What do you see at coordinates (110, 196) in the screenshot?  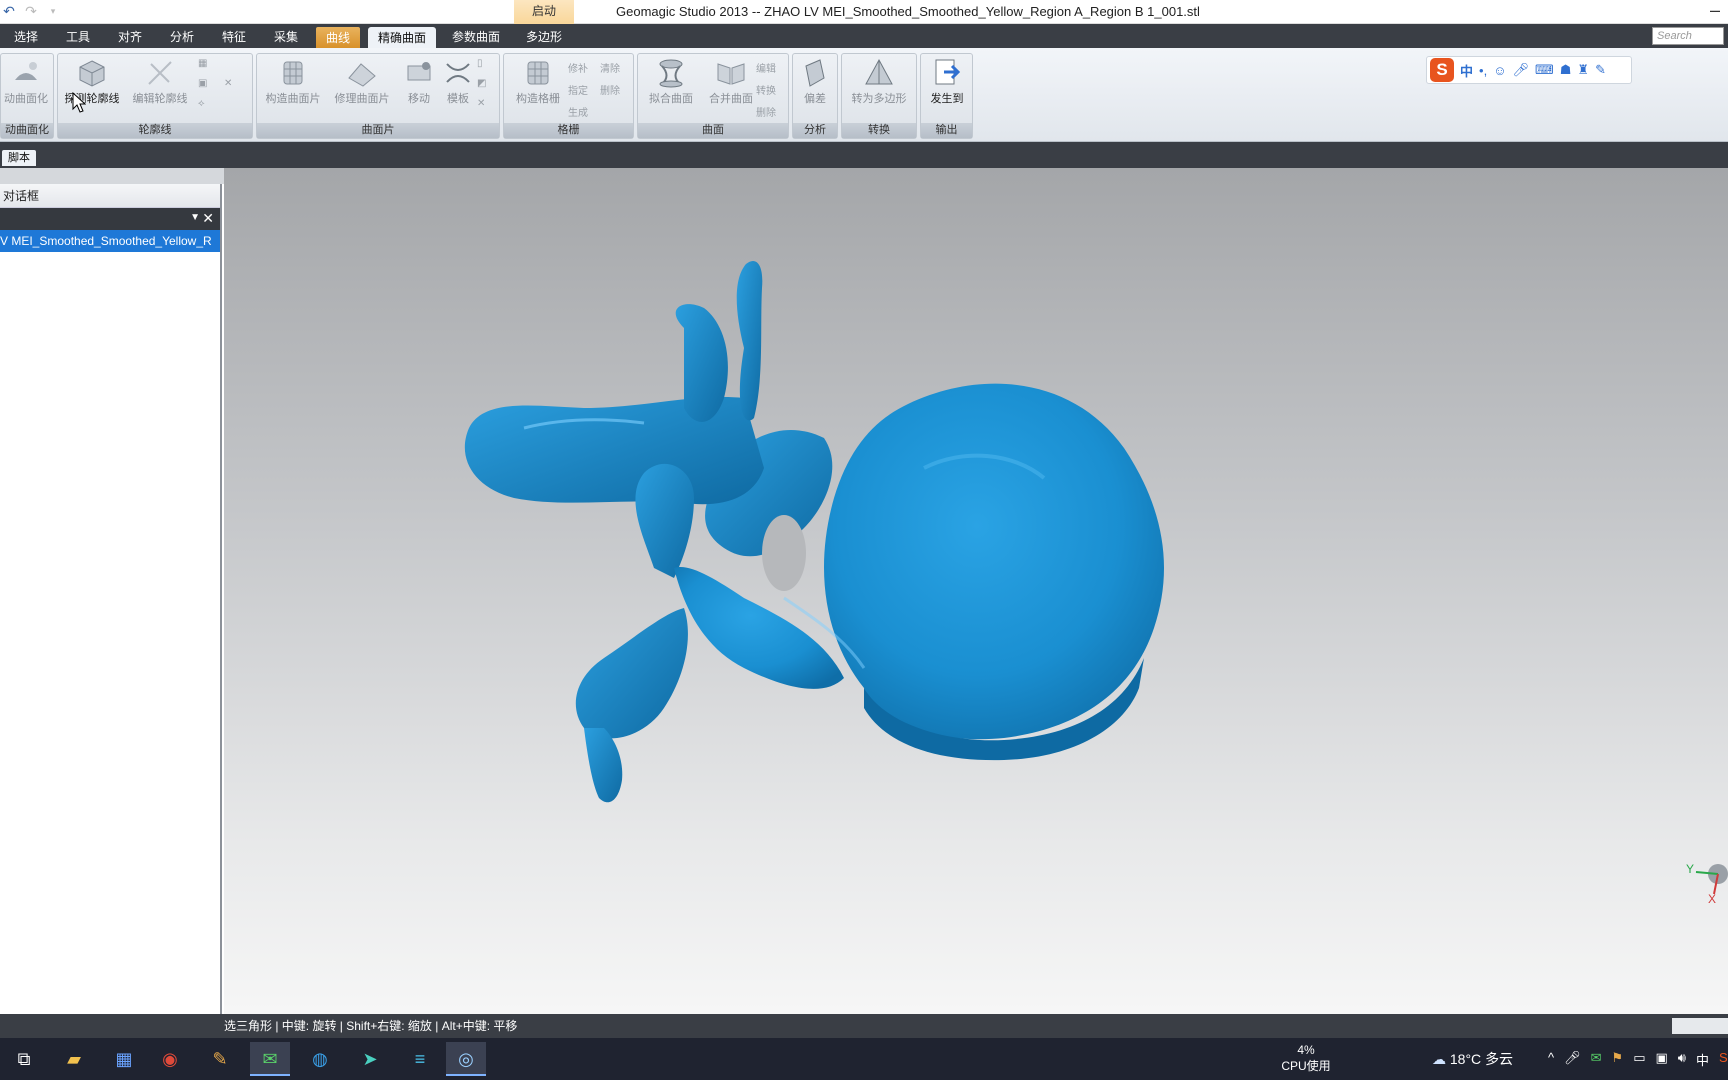 I see `dialog-panel-header: 对话框` at bounding box center [110, 196].